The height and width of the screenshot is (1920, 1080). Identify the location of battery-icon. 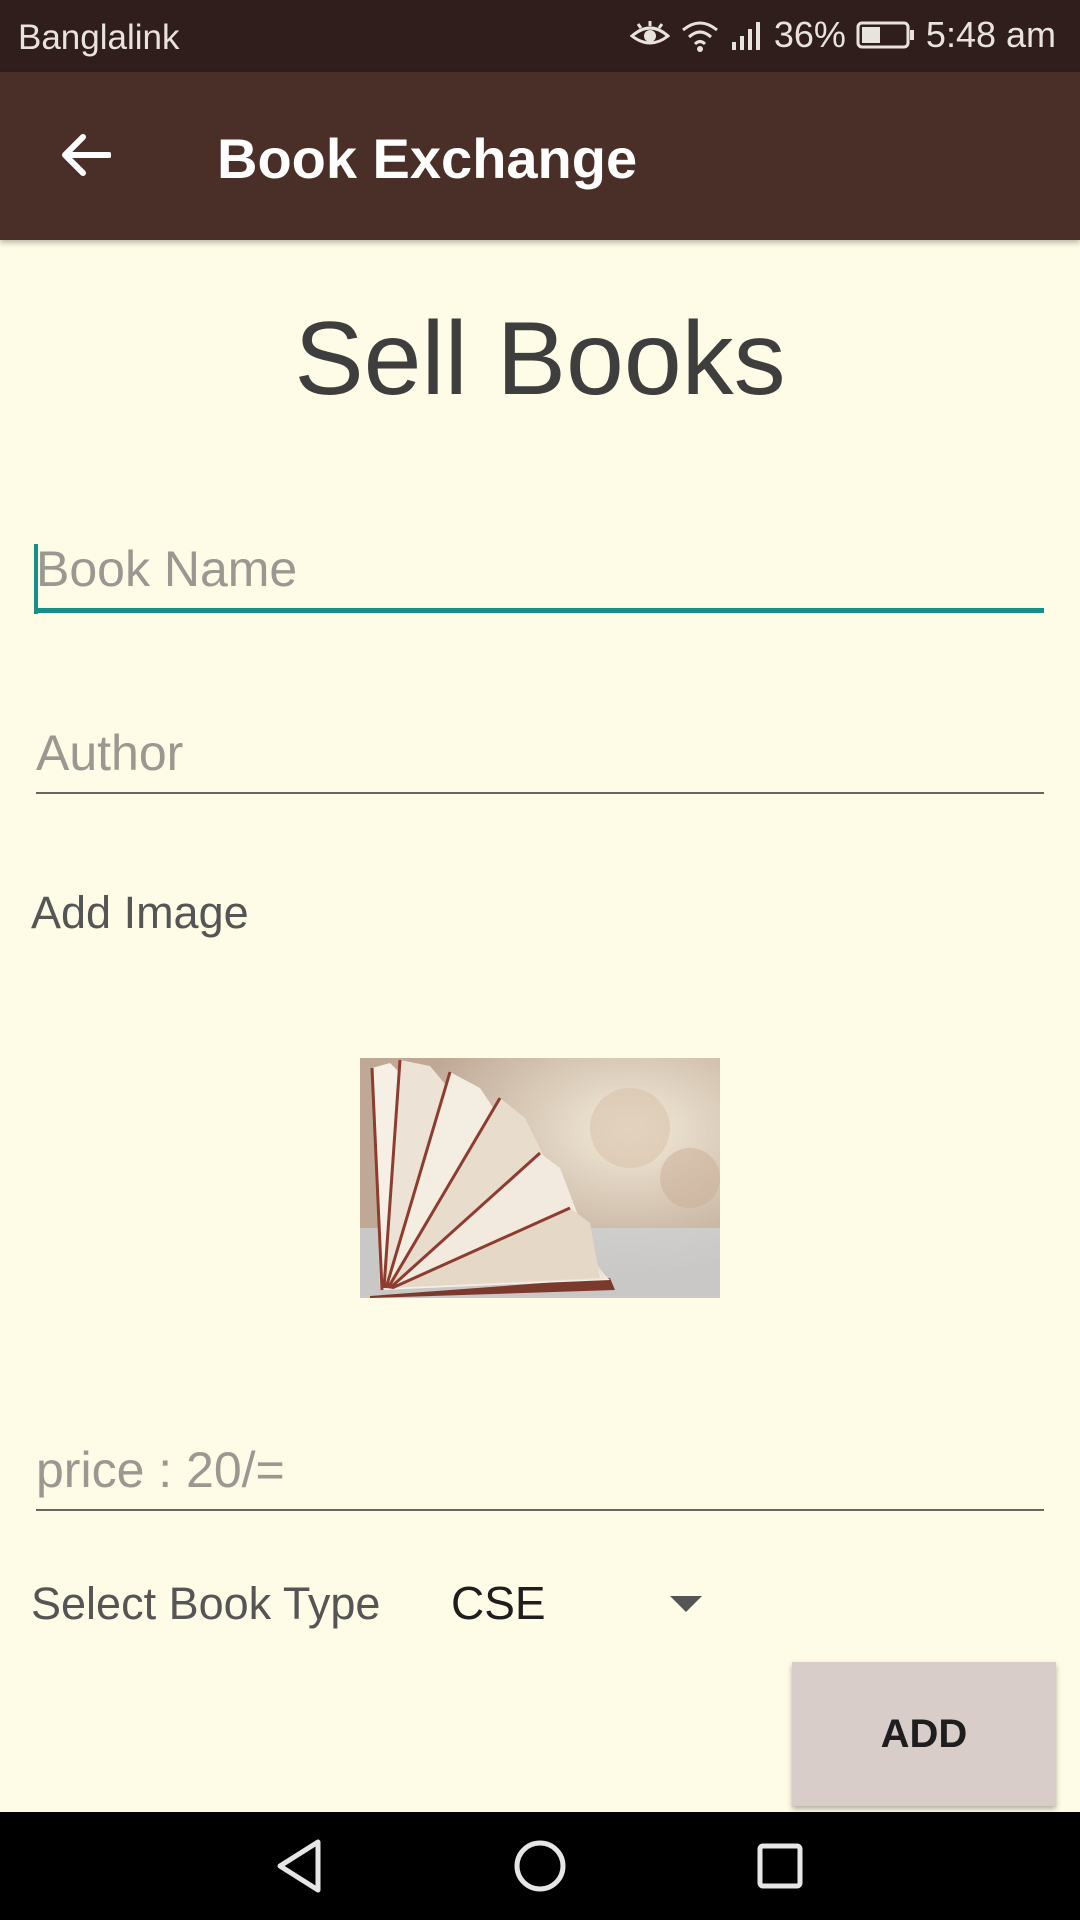
(886, 35).